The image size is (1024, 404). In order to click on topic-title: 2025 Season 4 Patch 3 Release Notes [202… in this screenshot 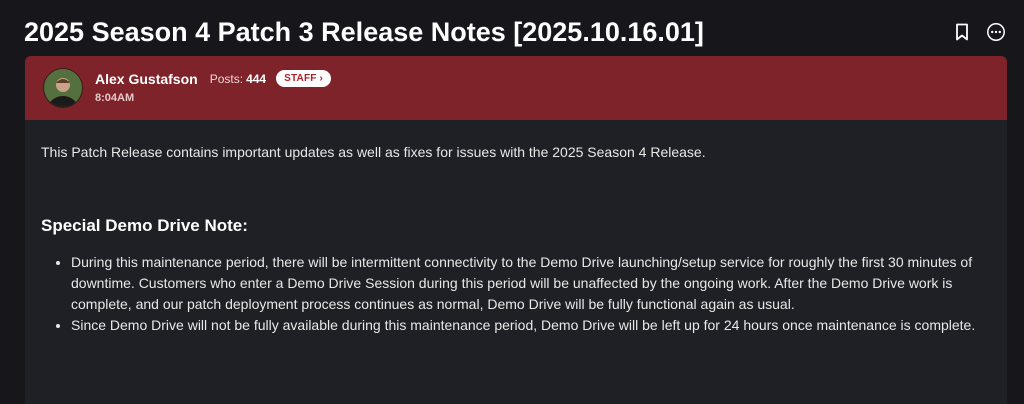, I will do `click(364, 31)`.